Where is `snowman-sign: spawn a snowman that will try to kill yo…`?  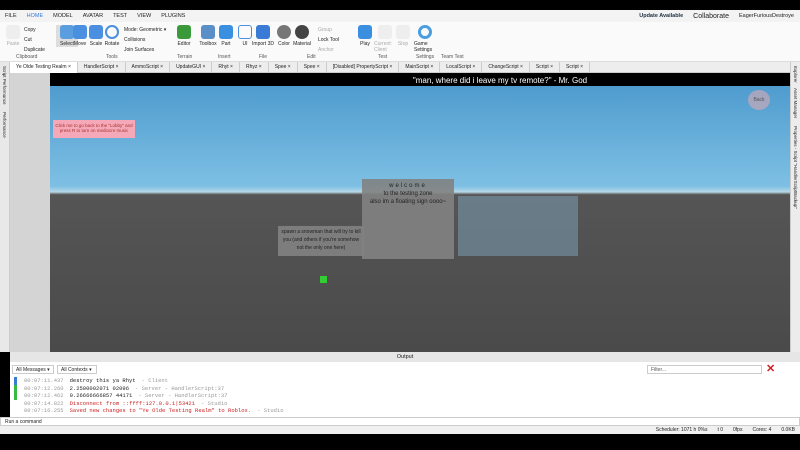 snowman-sign: spawn a snowman that will try to kill yo… is located at coordinates (321, 241).